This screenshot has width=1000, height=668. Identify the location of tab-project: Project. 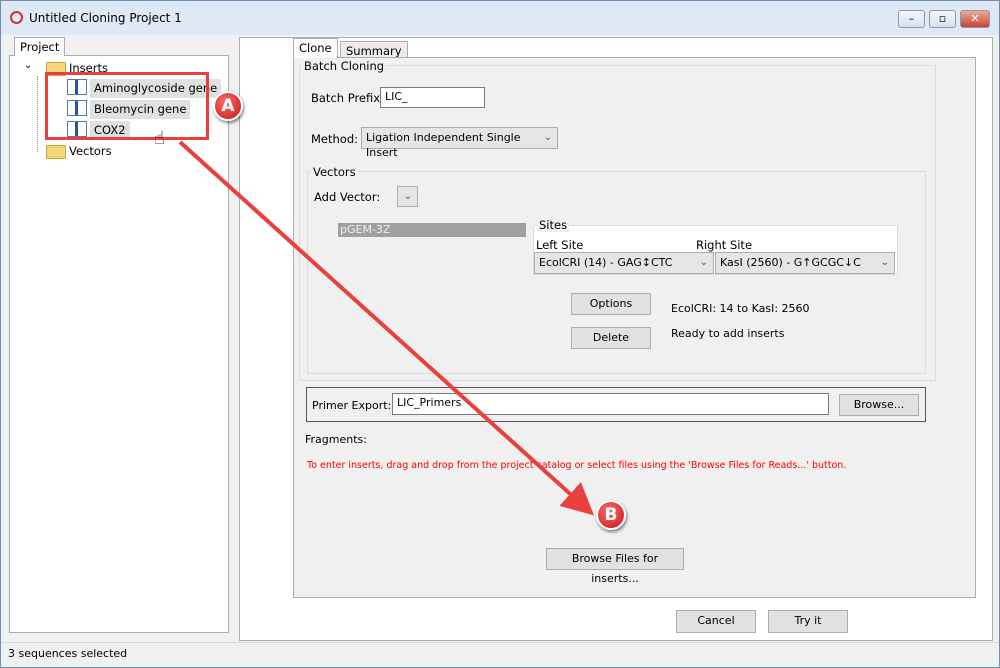
(40, 46).